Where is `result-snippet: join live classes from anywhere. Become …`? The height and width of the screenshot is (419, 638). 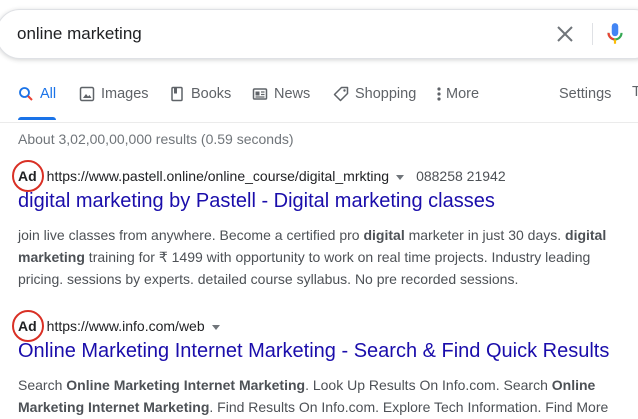 result-snippet: join live classes from anywhere. Become … is located at coordinates (318, 257).